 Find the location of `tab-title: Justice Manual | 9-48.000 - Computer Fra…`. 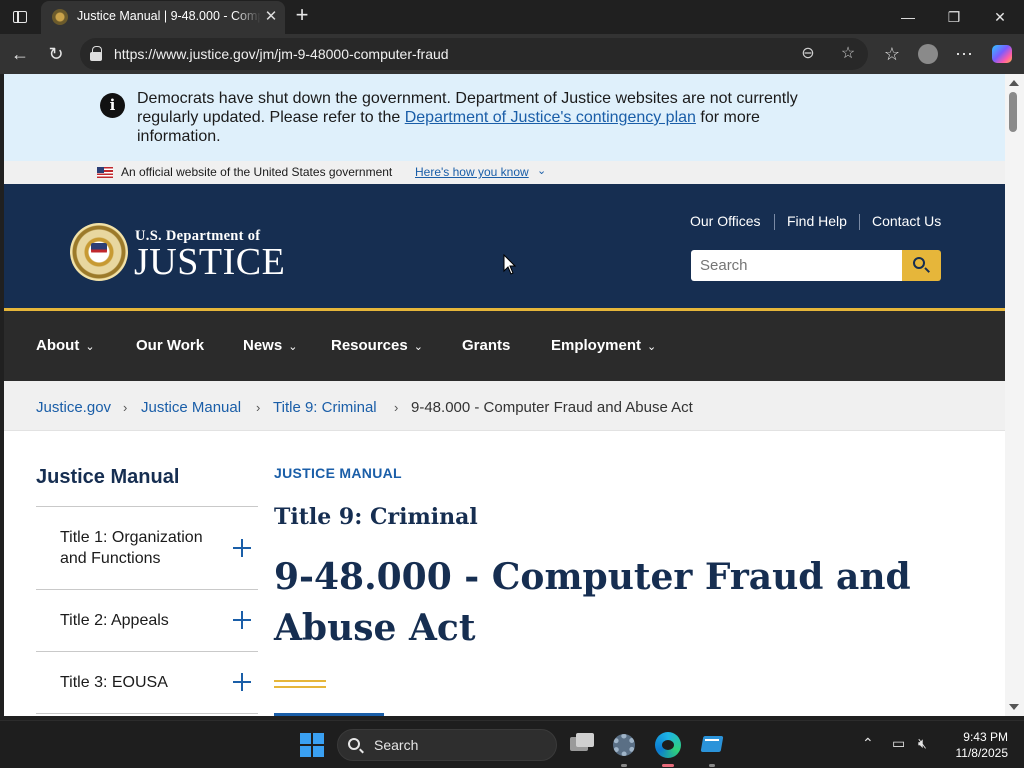

tab-title: Justice Manual | 9-48.000 - Computer Fra… is located at coordinates (169, 16).